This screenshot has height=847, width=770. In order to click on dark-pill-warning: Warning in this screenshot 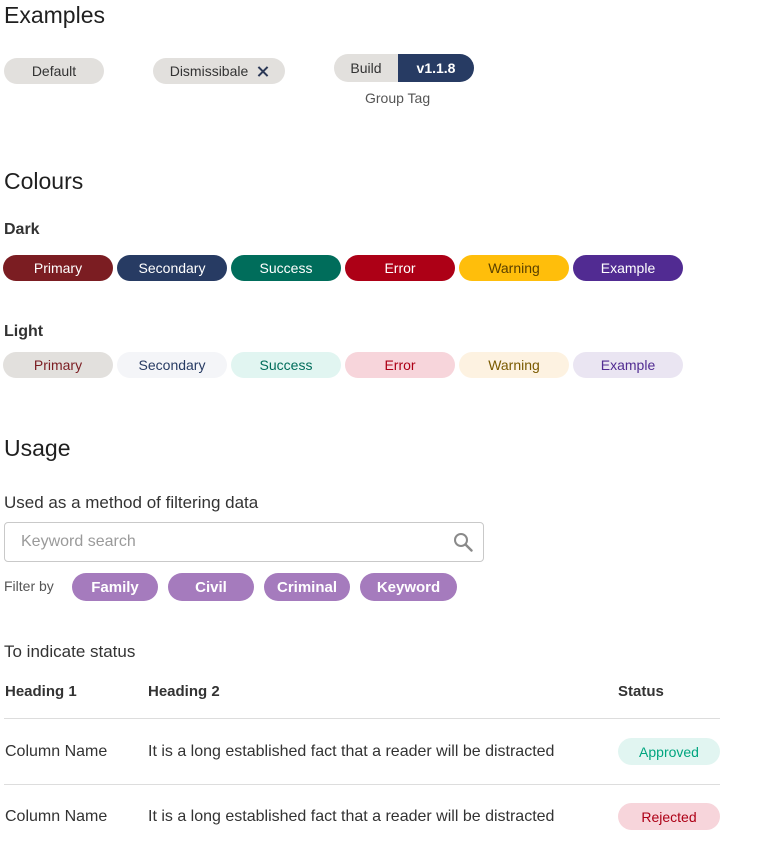, I will do `click(514, 268)`.